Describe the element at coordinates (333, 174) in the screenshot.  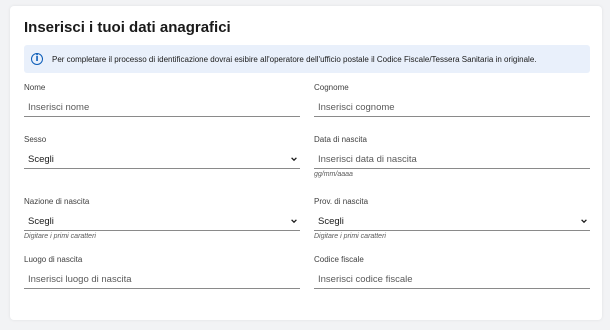
I see `data-nascita-hint: gg/mm/aaaa` at that location.